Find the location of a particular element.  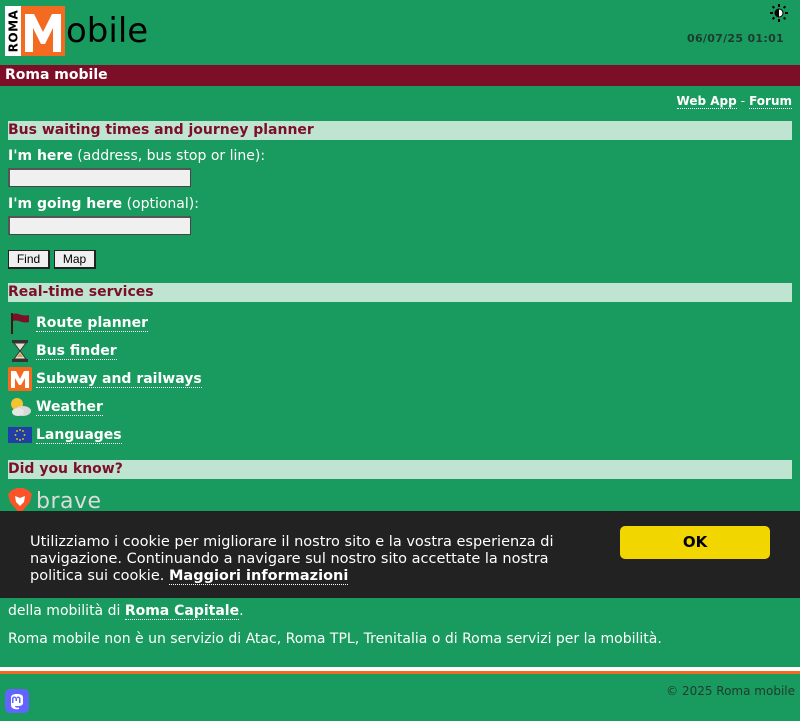

service-subway: Subway and railways is located at coordinates (105, 379).